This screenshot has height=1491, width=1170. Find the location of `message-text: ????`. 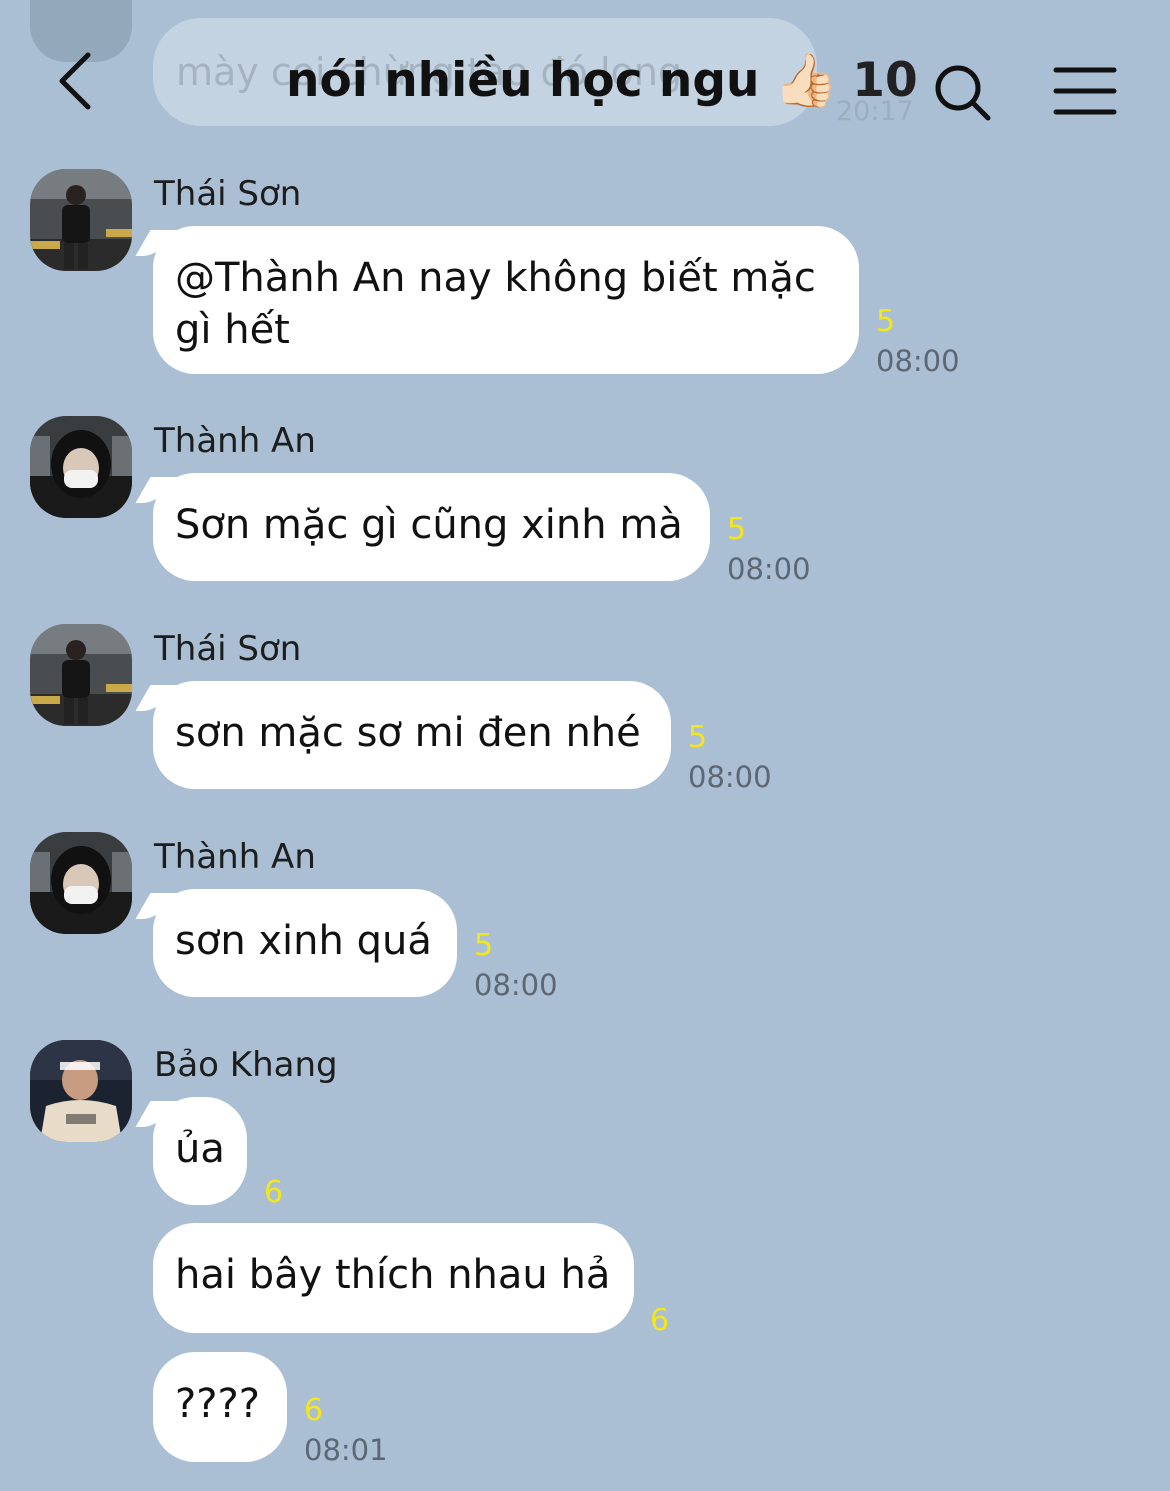

message-text: ???? is located at coordinates (217, 1404).